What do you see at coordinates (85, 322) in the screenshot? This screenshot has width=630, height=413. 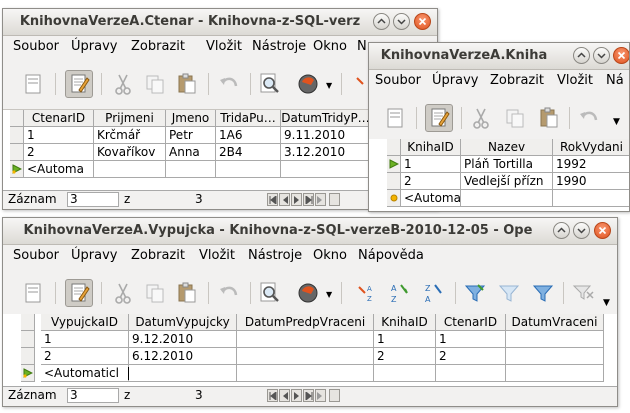 I see `column-header: VypujckaID` at bounding box center [85, 322].